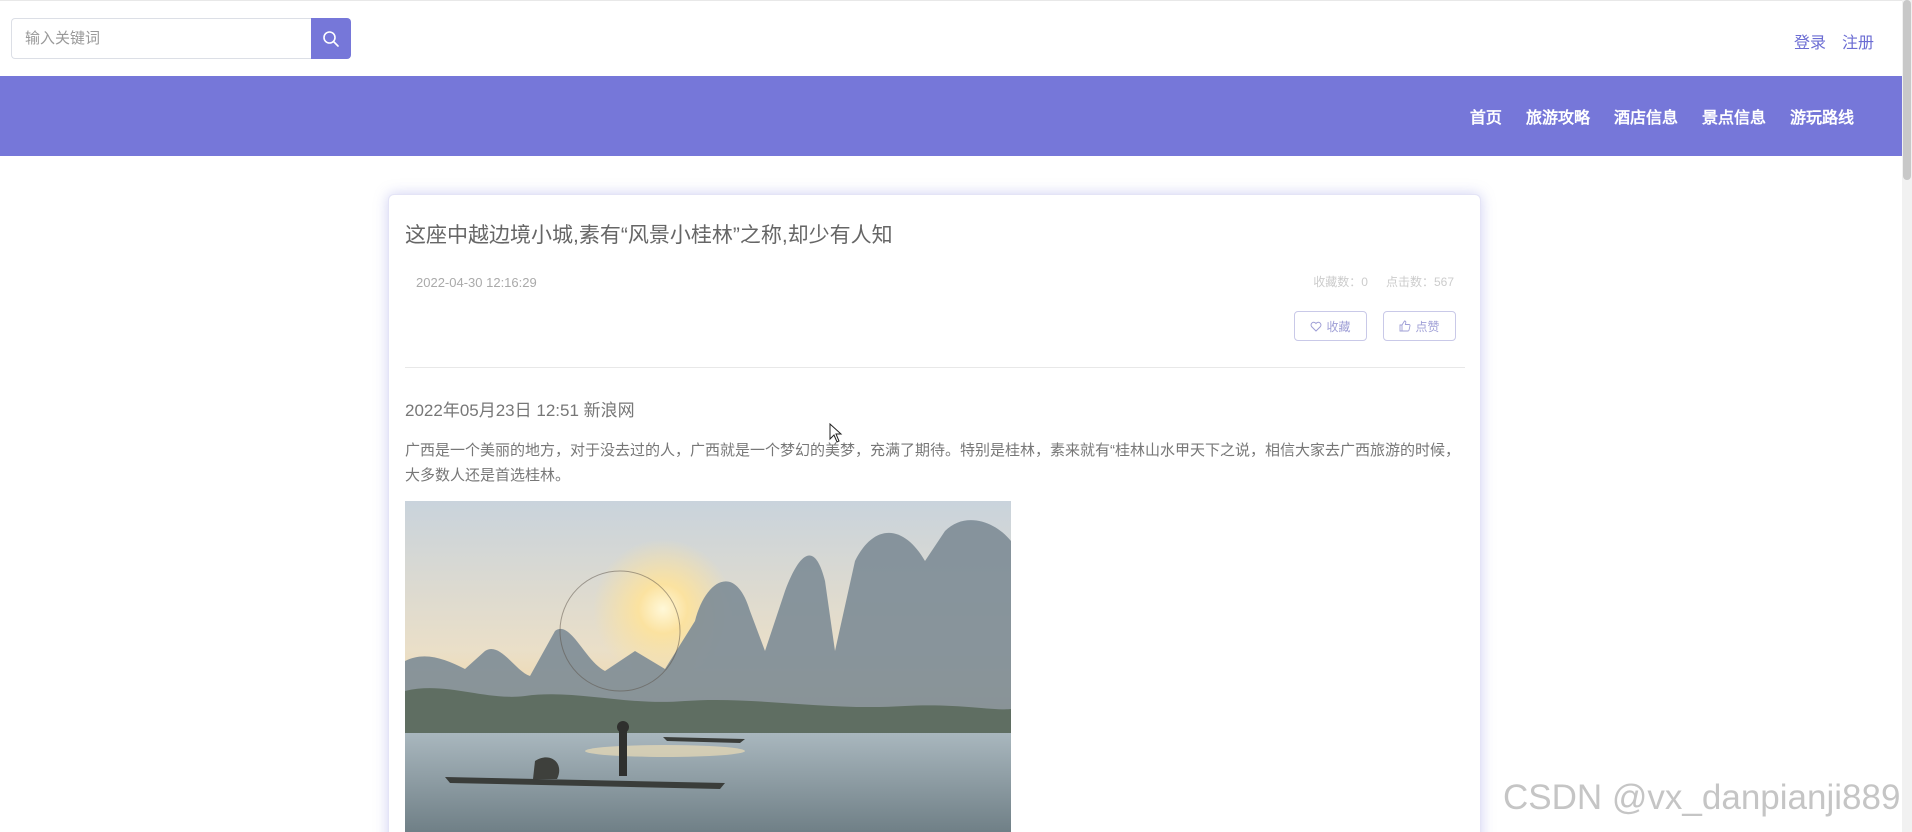  I want to click on search-button, so click(331, 38).